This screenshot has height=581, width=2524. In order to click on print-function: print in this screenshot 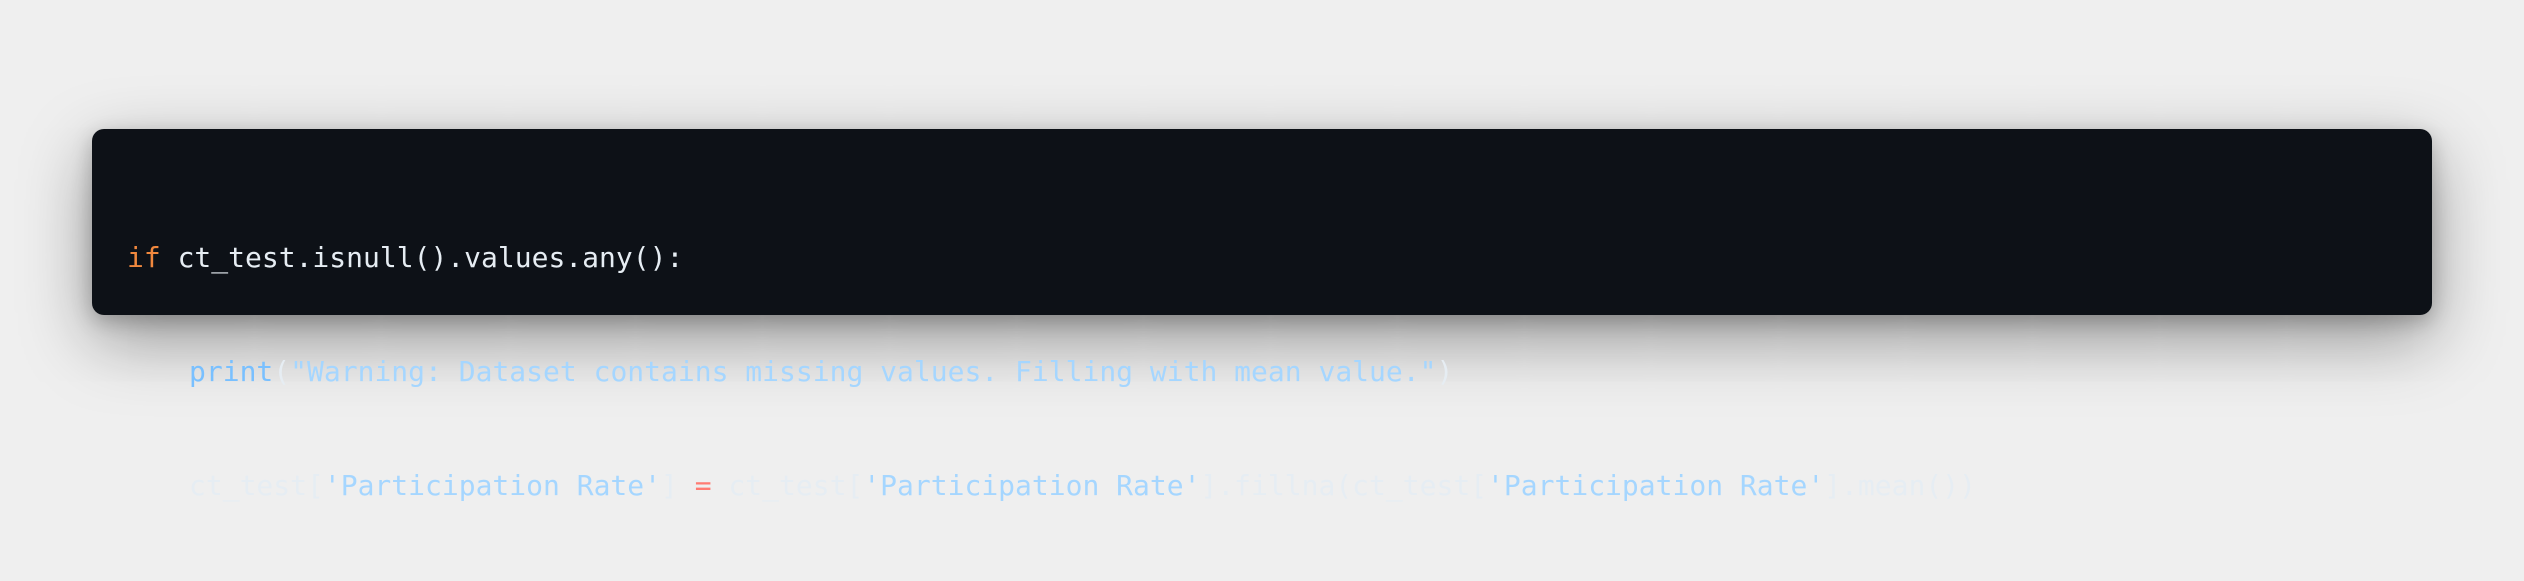, I will do `click(231, 371)`.